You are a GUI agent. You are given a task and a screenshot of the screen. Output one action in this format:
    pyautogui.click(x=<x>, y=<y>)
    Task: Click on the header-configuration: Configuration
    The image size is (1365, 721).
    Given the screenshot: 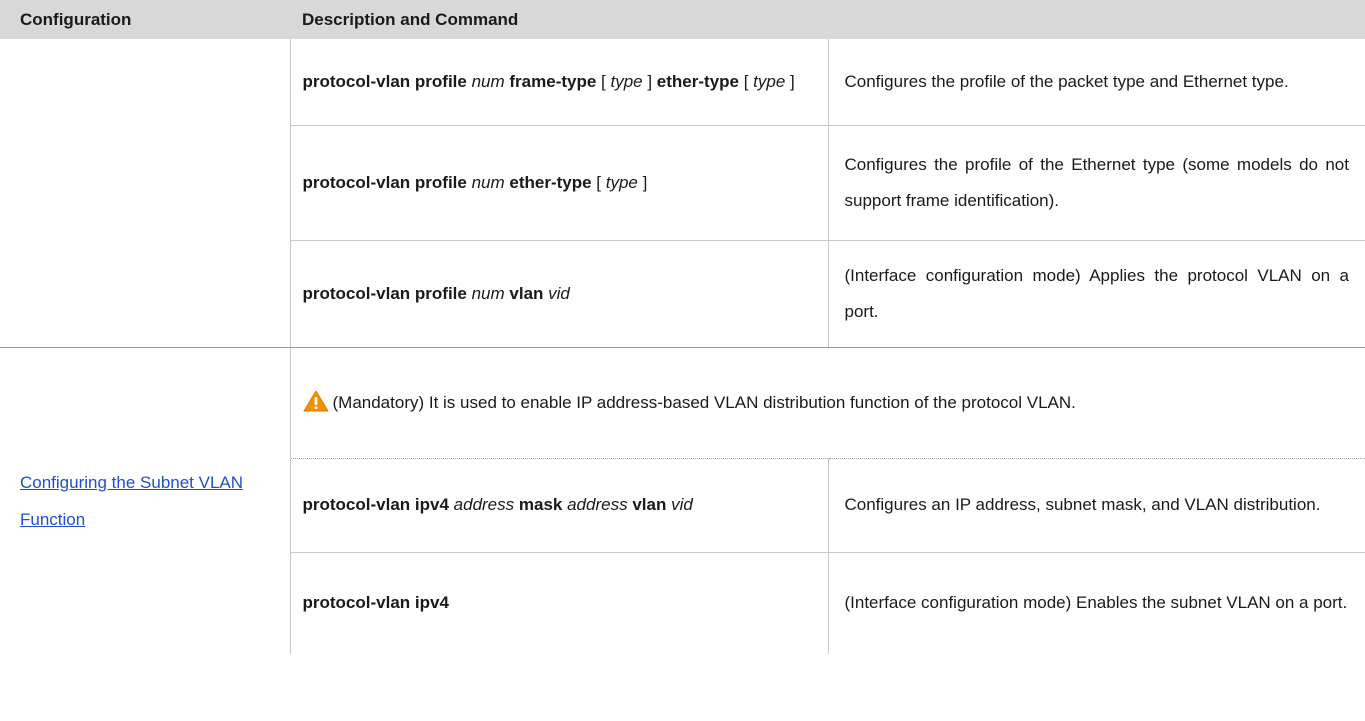 What is the action you would take?
    pyautogui.click(x=145, y=19)
    